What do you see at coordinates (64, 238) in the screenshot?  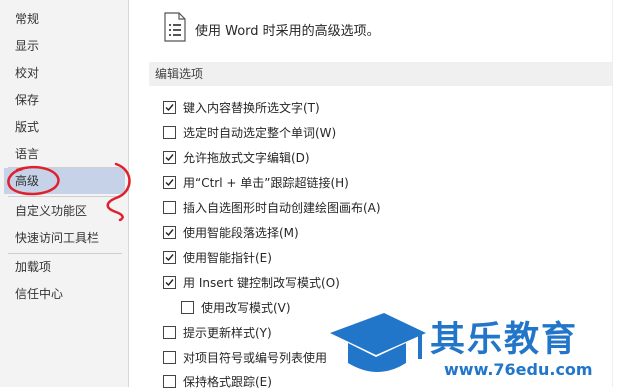 I see `sidebar-item-quick-access-toolbar: 快速访问工具栏` at bounding box center [64, 238].